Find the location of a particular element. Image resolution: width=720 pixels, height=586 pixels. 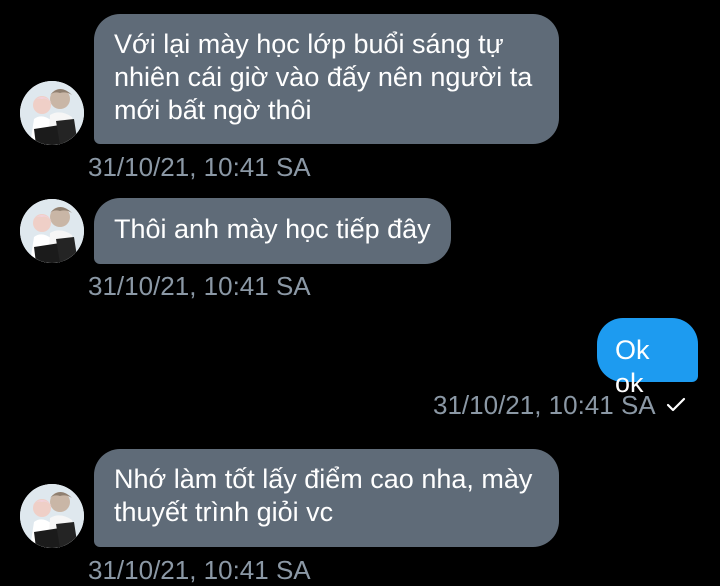

check-icon is located at coordinates (676, 404).